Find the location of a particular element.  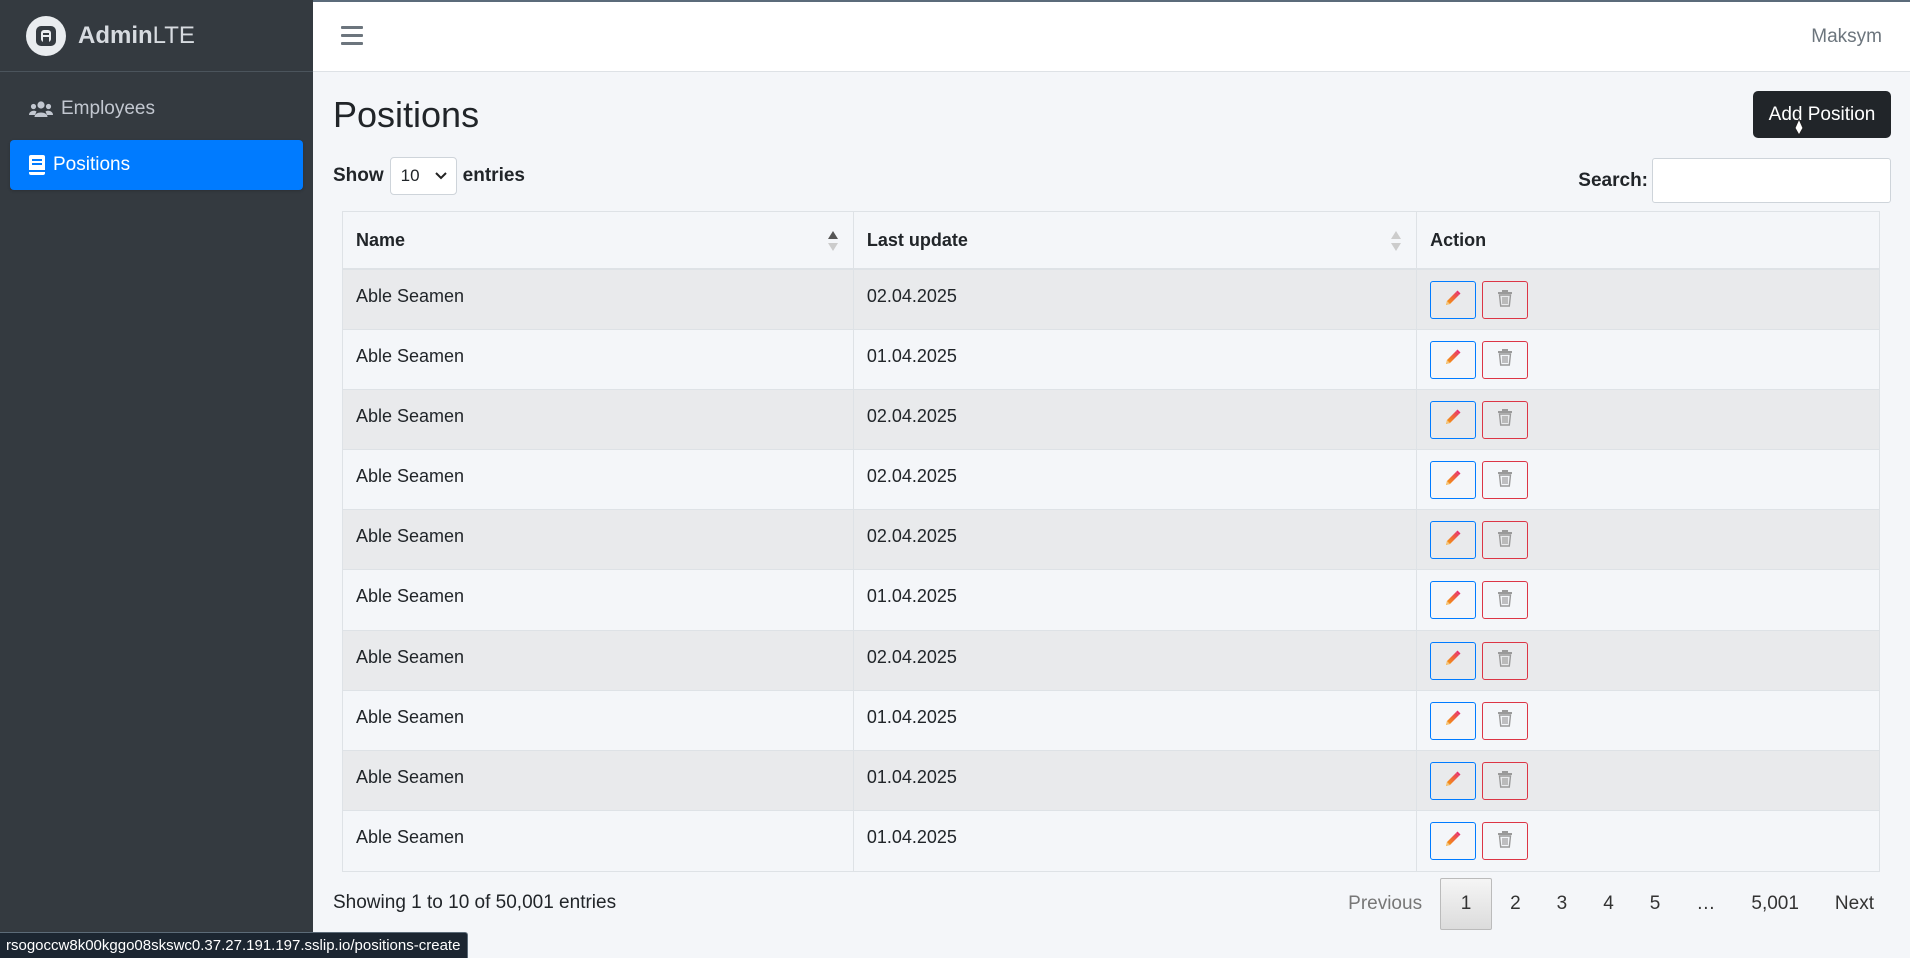

brand-logo-icon is located at coordinates (46, 35).